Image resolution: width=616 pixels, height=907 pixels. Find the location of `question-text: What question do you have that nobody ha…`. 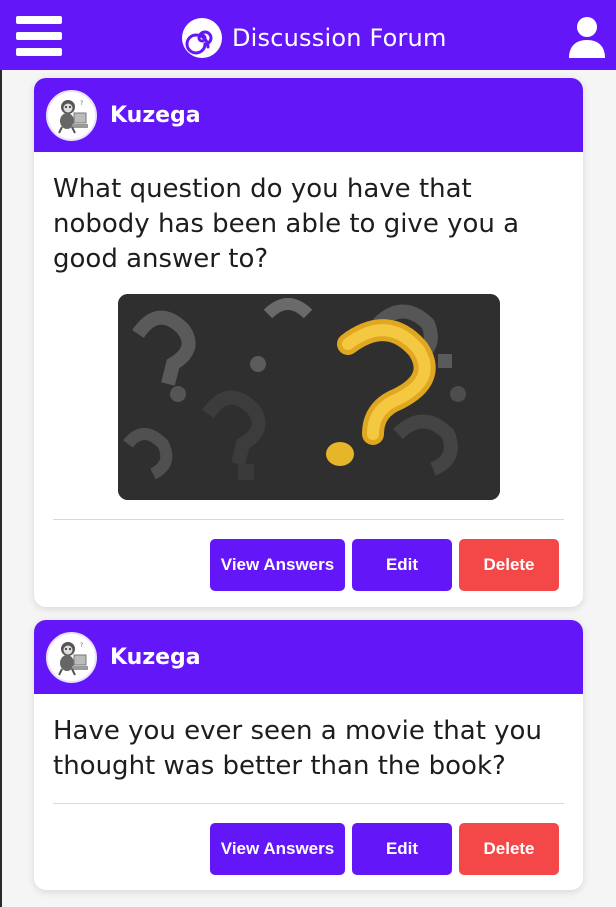

question-text: What question do you have that nobody ha… is located at coordinates (286, 224).